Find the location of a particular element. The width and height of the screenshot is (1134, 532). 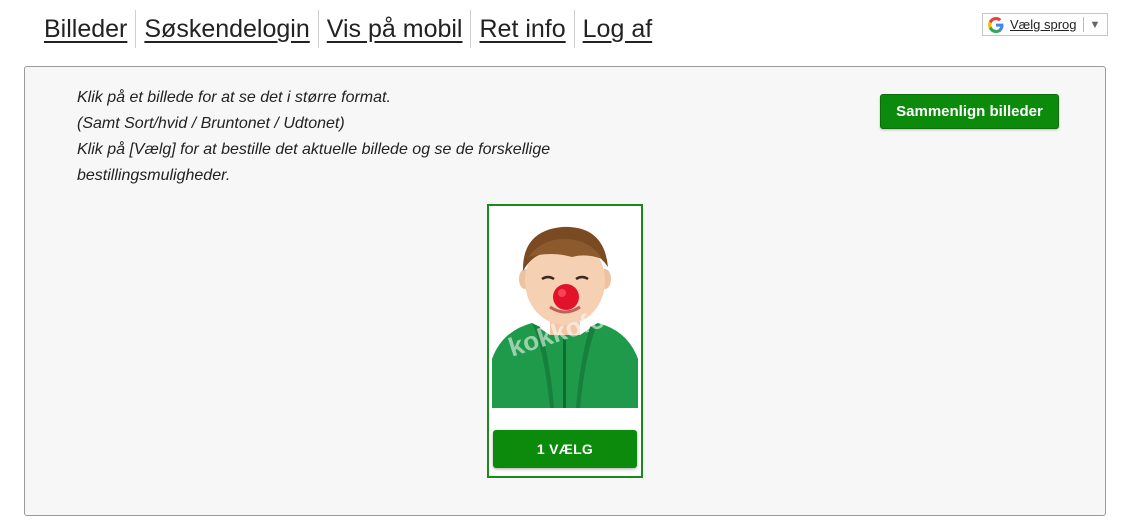

language-selector: Vælg sprog ▼ is located at coordinates (1045, 24).